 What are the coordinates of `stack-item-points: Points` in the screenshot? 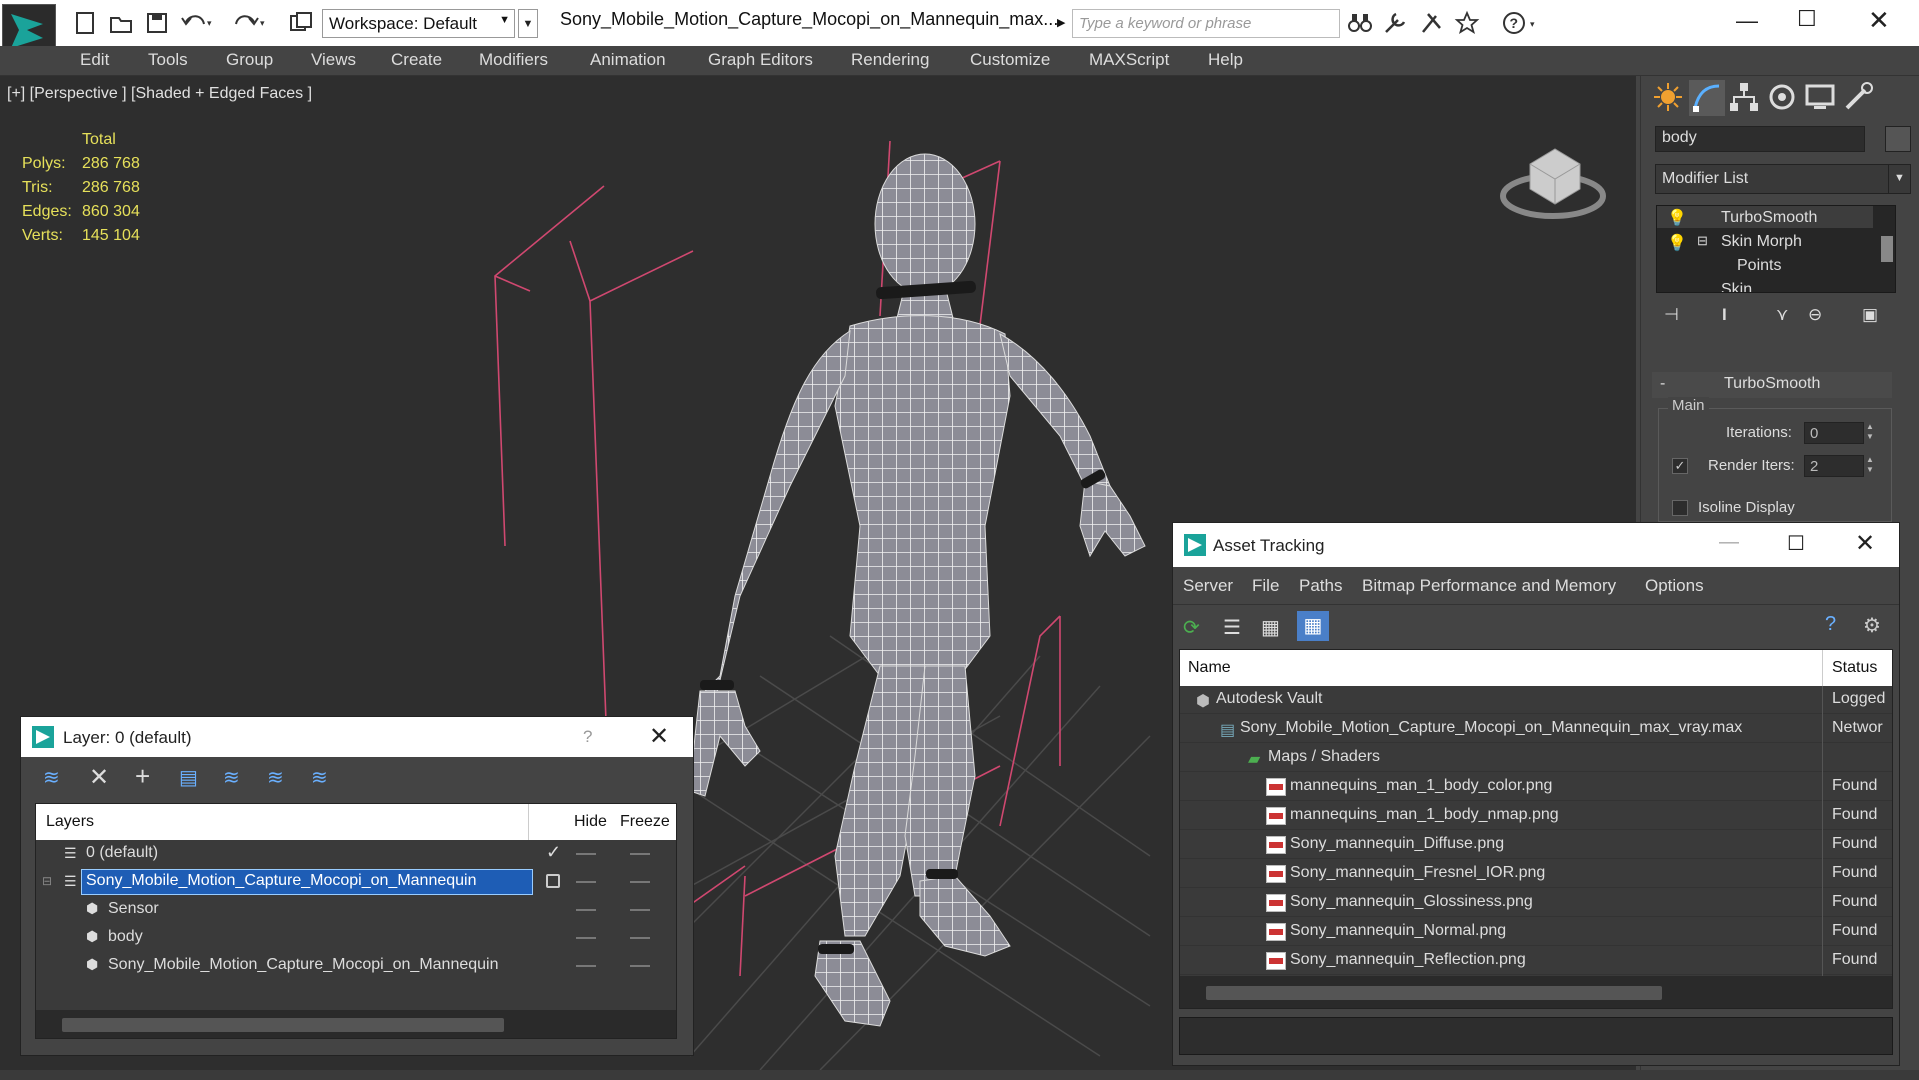 It's located at (1759, 266).